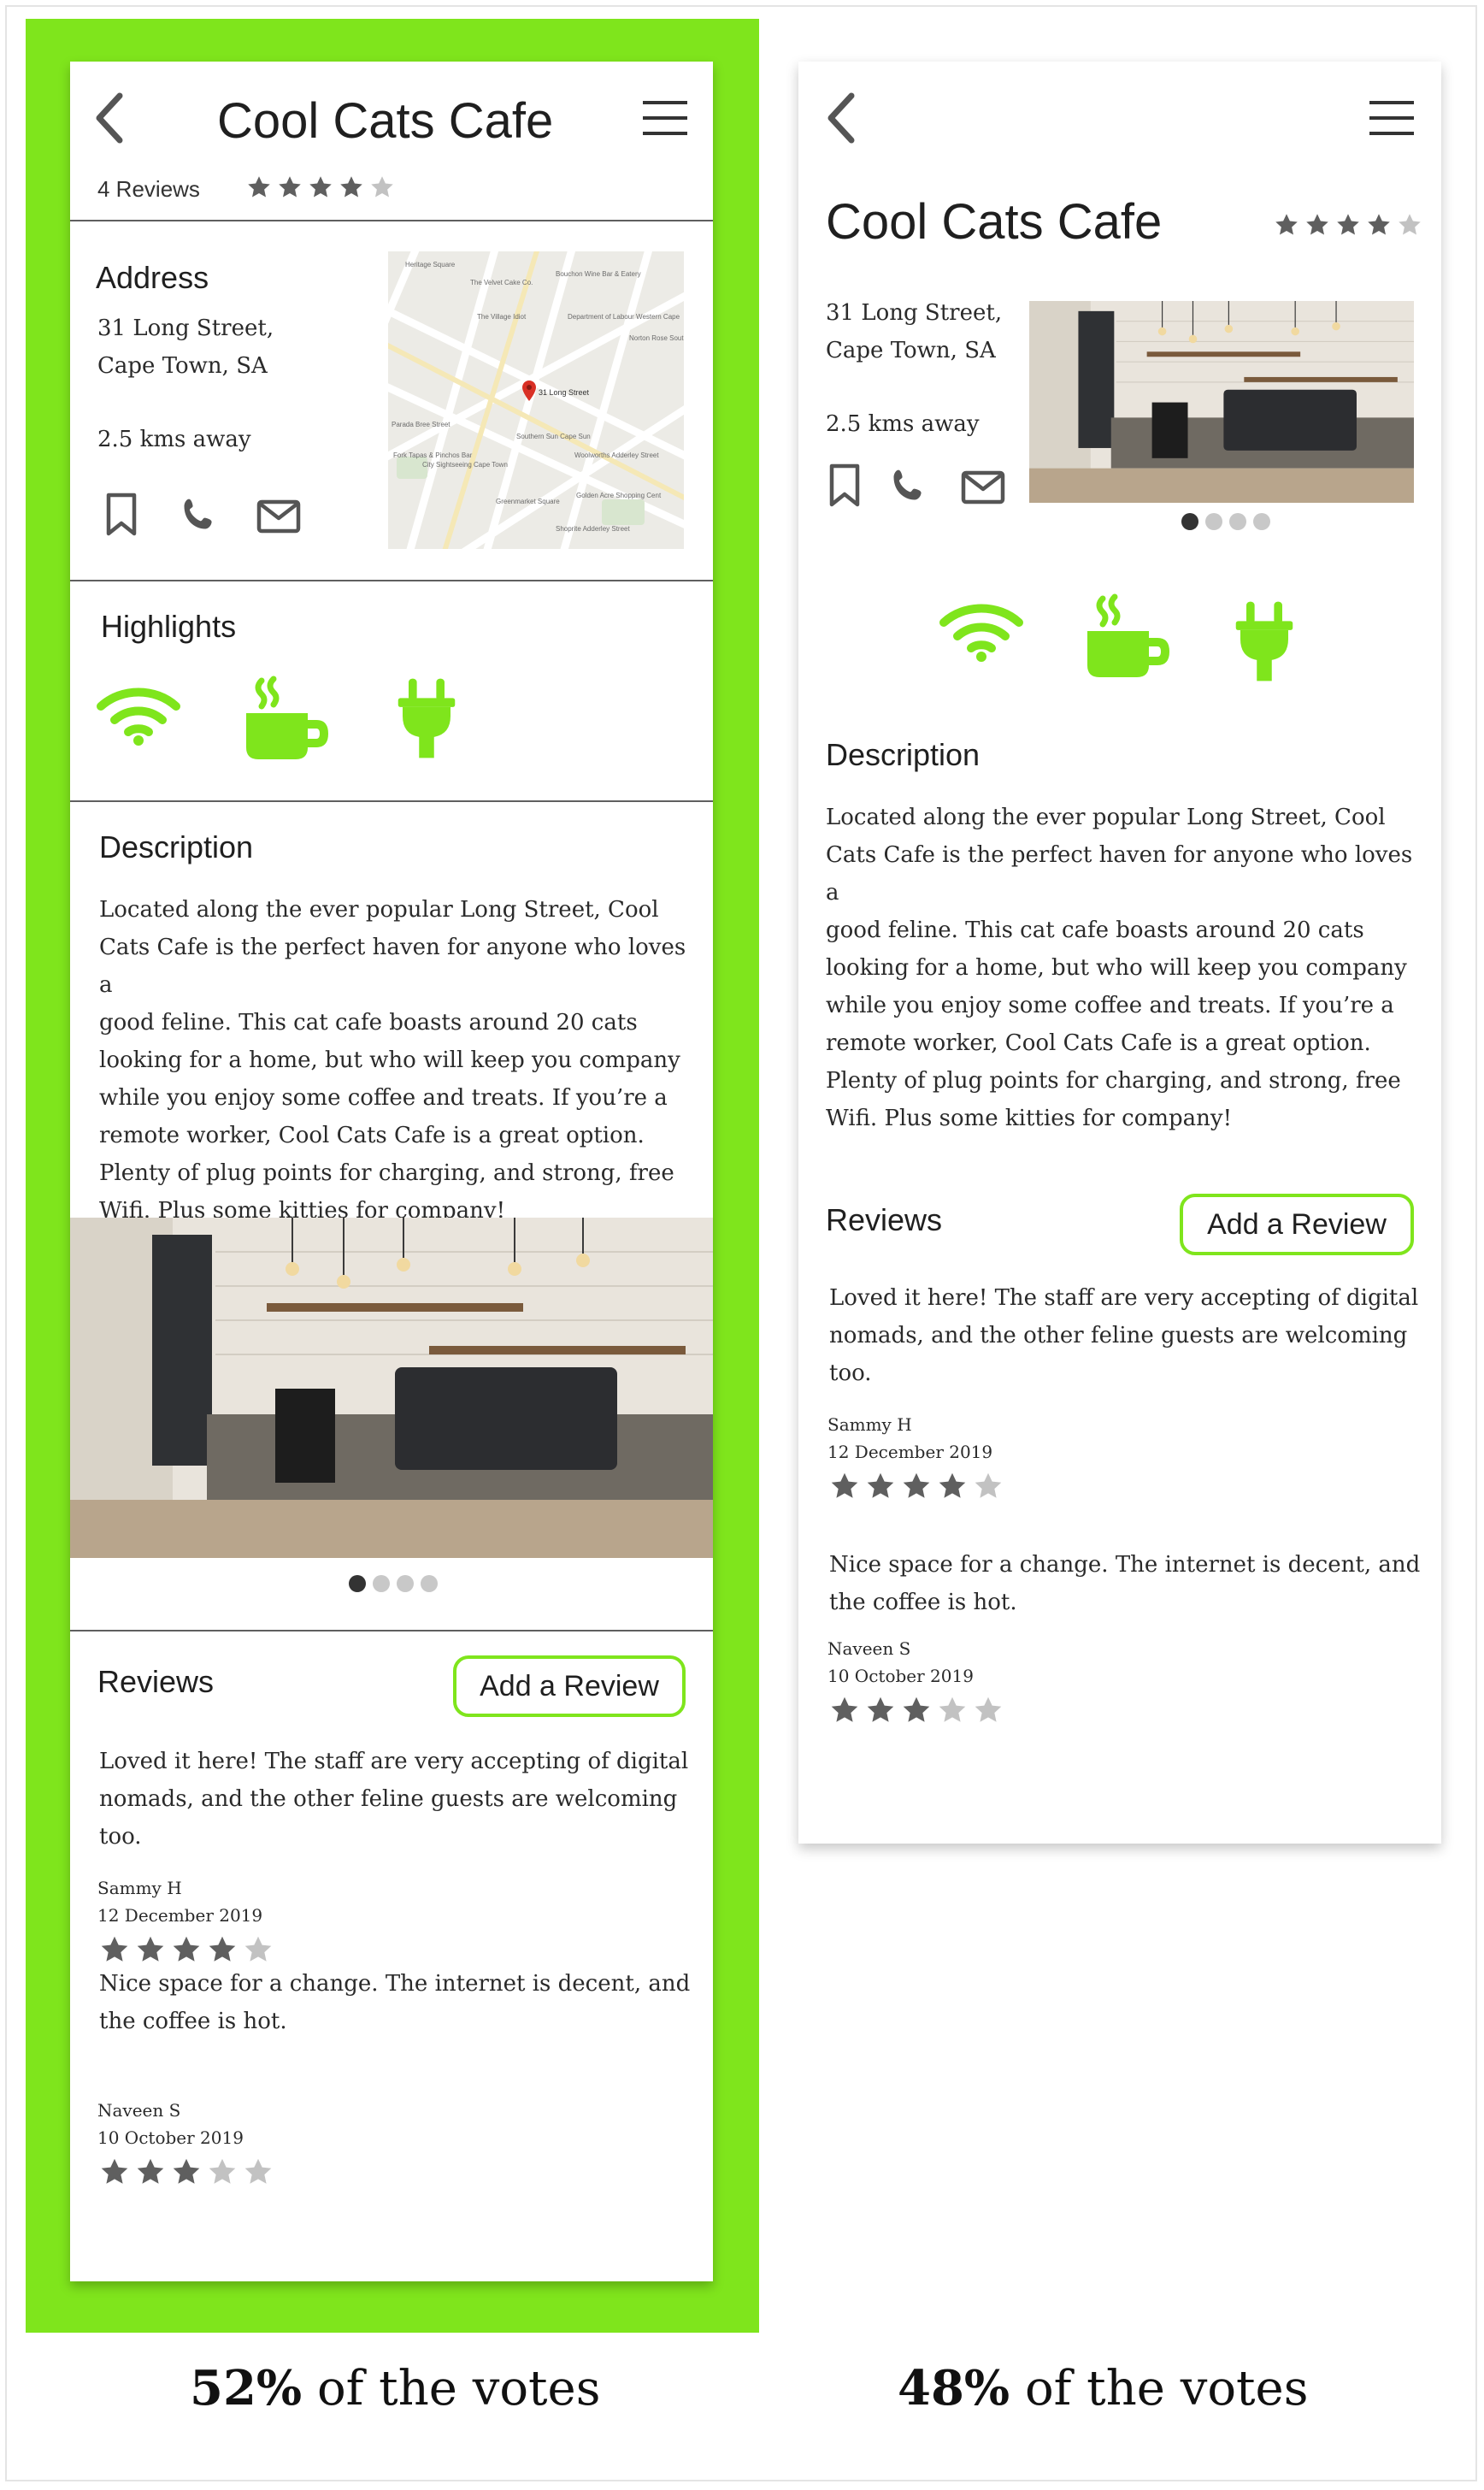 The image size is (1484, 2490). Describe the element at coordinates (656, 338) in the screenshot. I see `map-label: Norton Rose South Af` at that location.